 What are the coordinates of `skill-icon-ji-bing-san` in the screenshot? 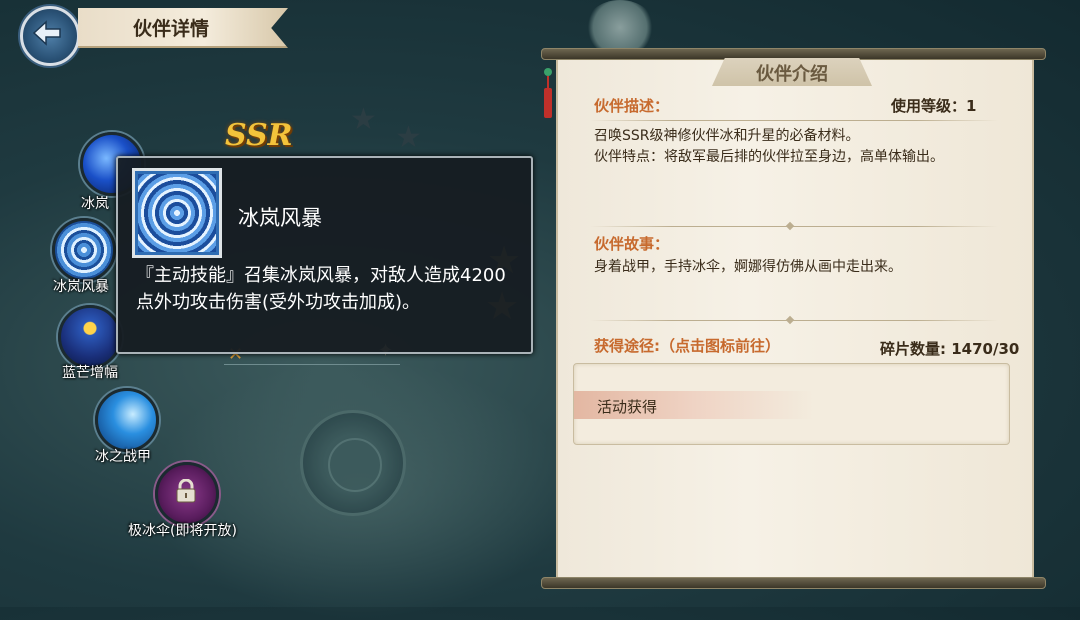 It's located at (187, 494).